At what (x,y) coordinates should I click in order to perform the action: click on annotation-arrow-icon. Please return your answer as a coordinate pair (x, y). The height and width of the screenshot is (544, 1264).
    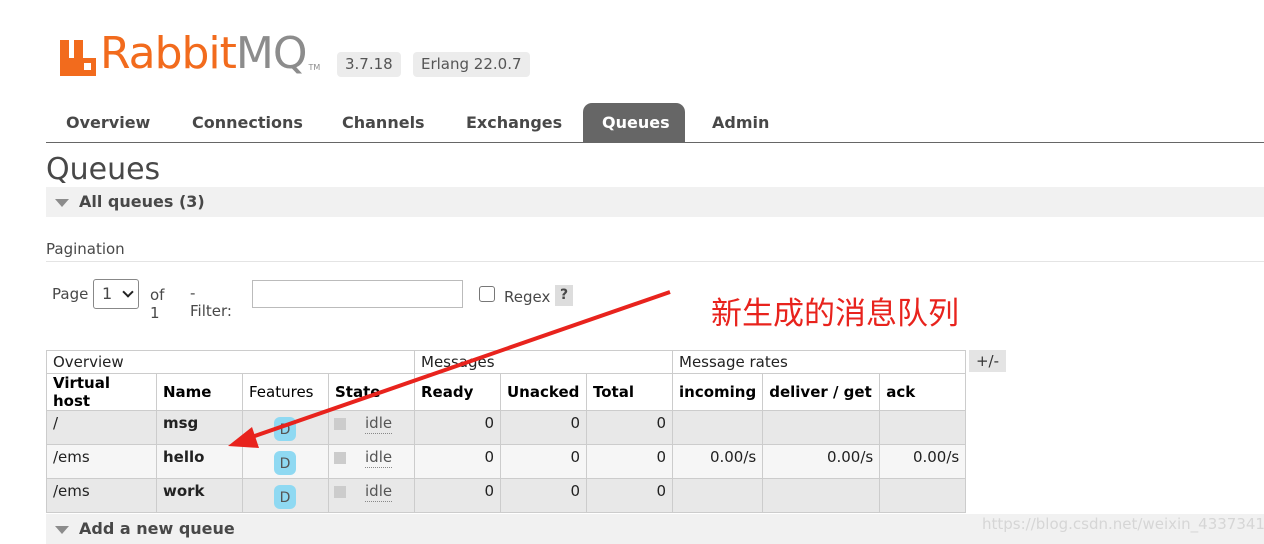
    Looking at the image, I should click on (449, 369).